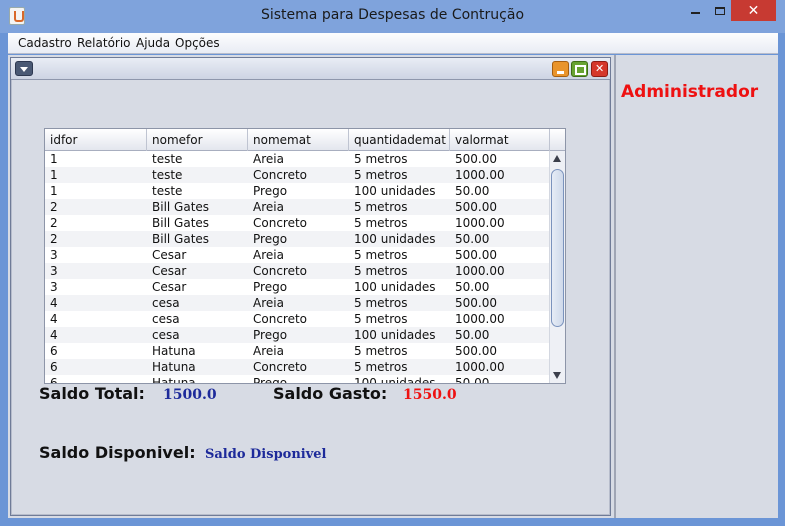 The image size is (785, 526). I want to click on window-titlebar: Sistema para Despesas de Contrução ✕, so click(392, 16).